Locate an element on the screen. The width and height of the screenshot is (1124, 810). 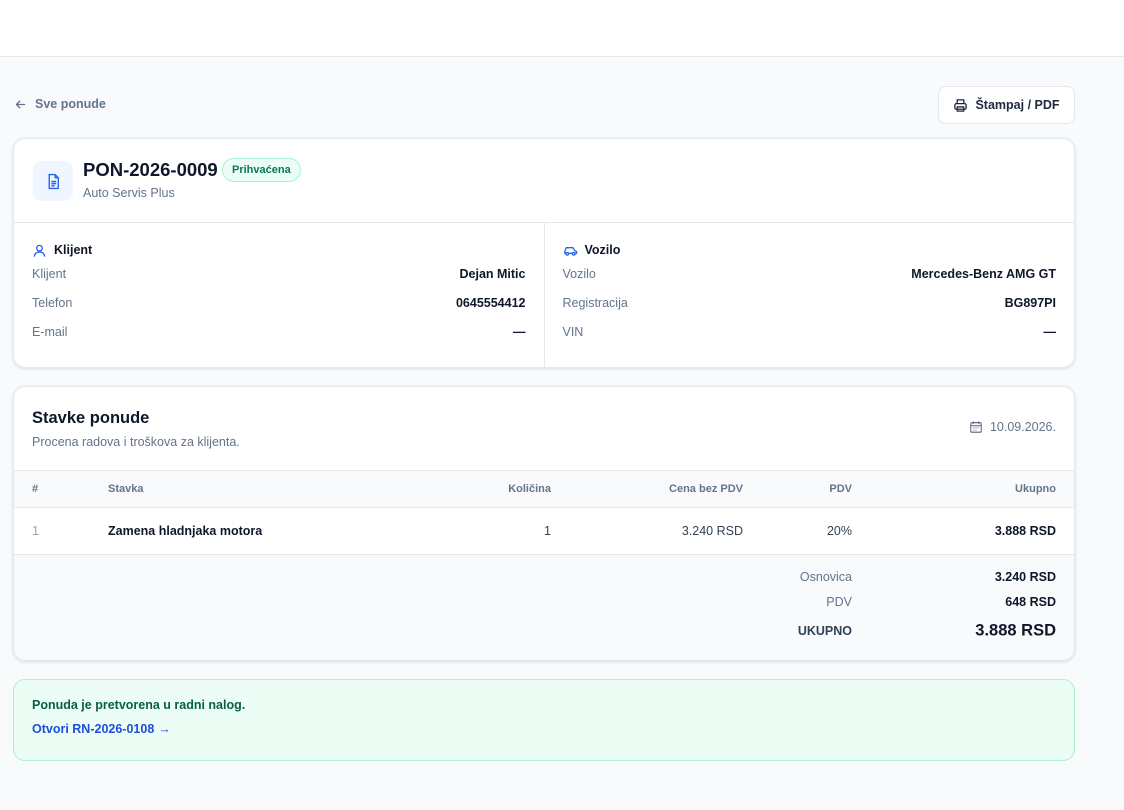
notice-text: Ponuda je pretvorena u radni nalog. is located at coordinates (139, 705).